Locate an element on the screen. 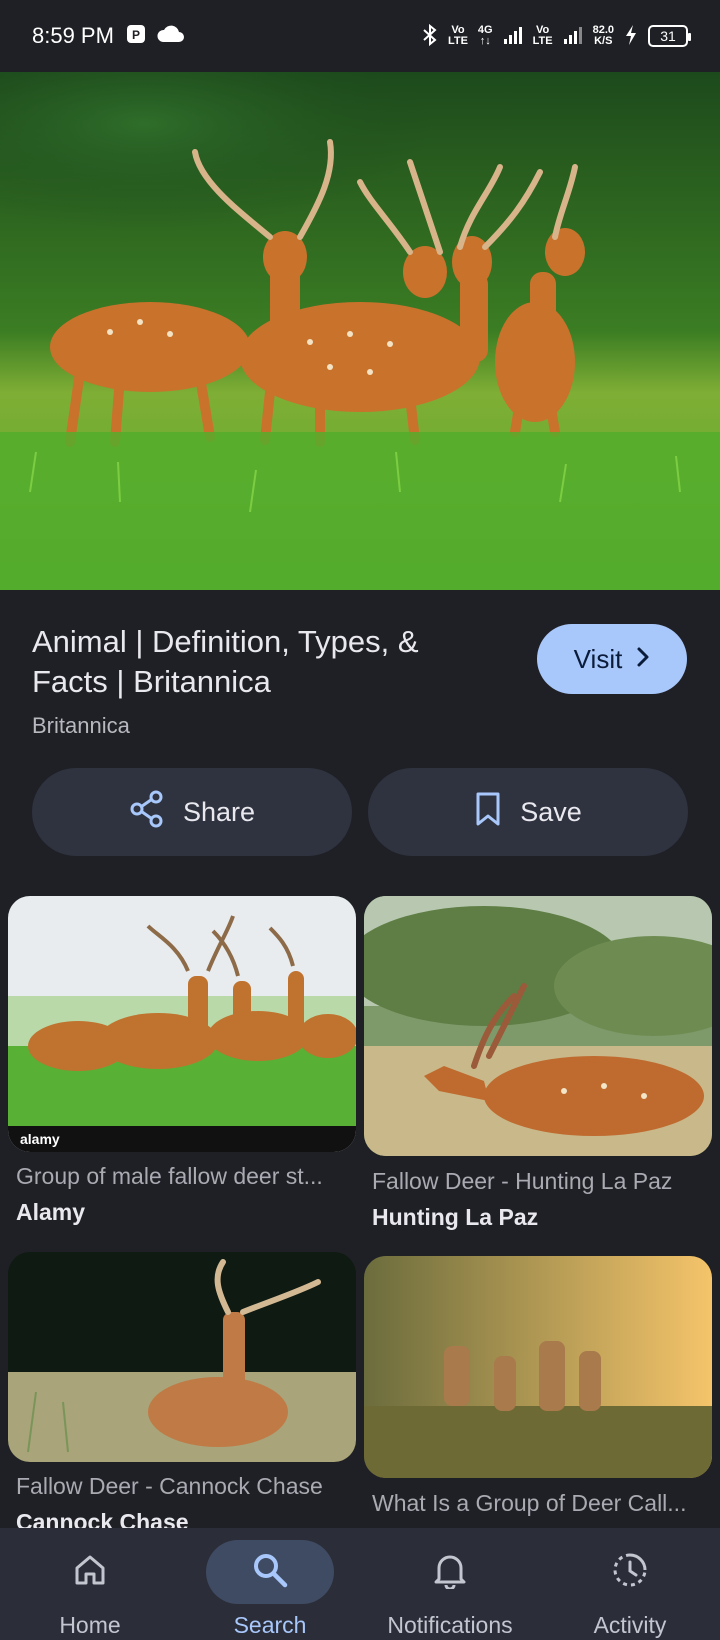 Image resolution: width=720 pixels, height=1640 pixels. app-notification-icon: P is located at coordinates (136, 36).